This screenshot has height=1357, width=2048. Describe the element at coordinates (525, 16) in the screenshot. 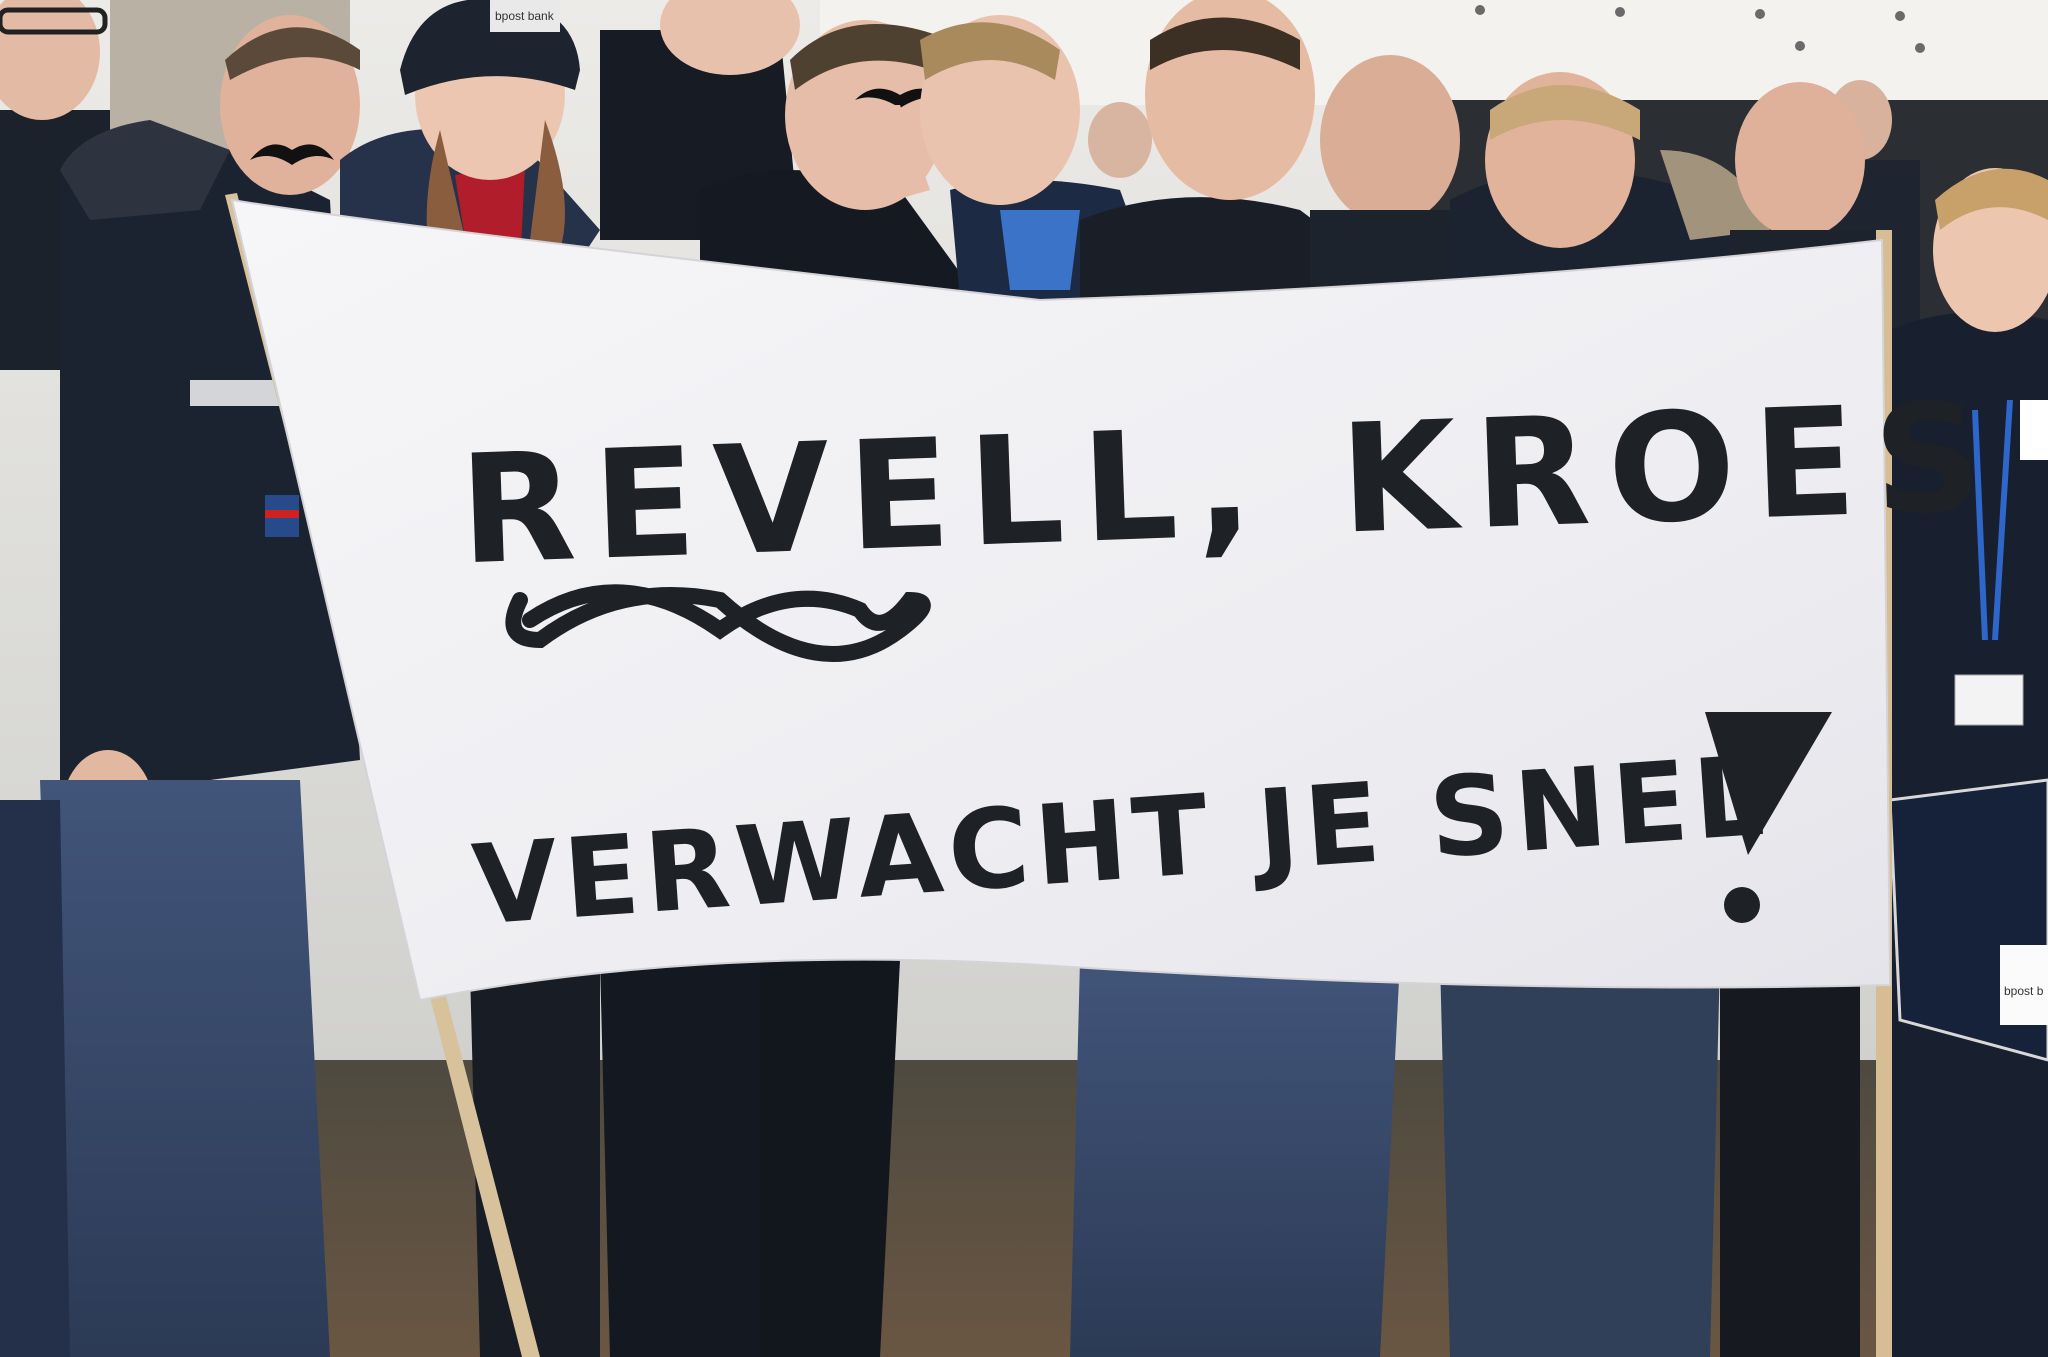

I see `beanie-tag-text: bpost bank` at that location.